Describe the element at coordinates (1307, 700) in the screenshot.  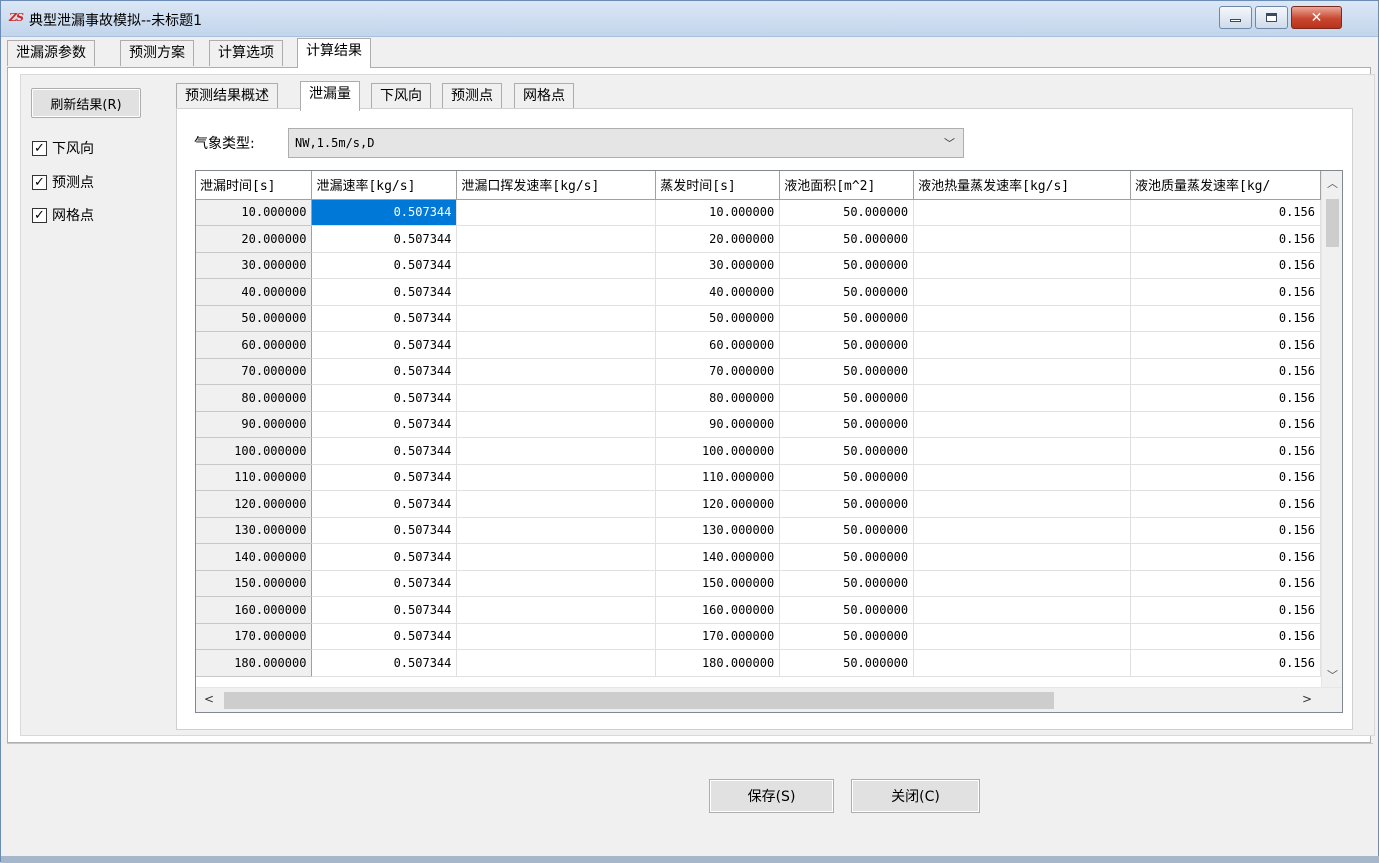
I see `scroll-right-icon: >` at that location.